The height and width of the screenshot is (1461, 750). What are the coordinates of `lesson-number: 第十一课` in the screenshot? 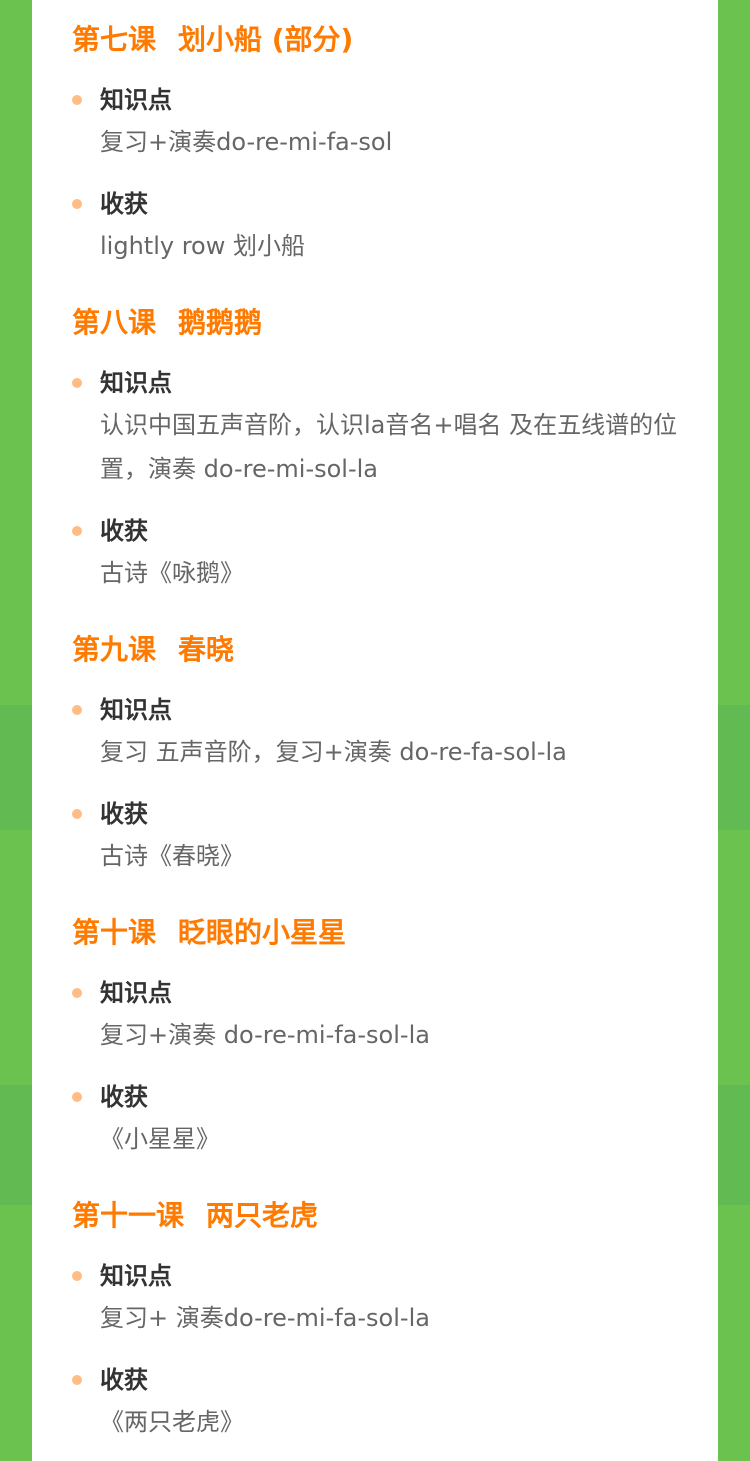 It's located at (128, 1215).